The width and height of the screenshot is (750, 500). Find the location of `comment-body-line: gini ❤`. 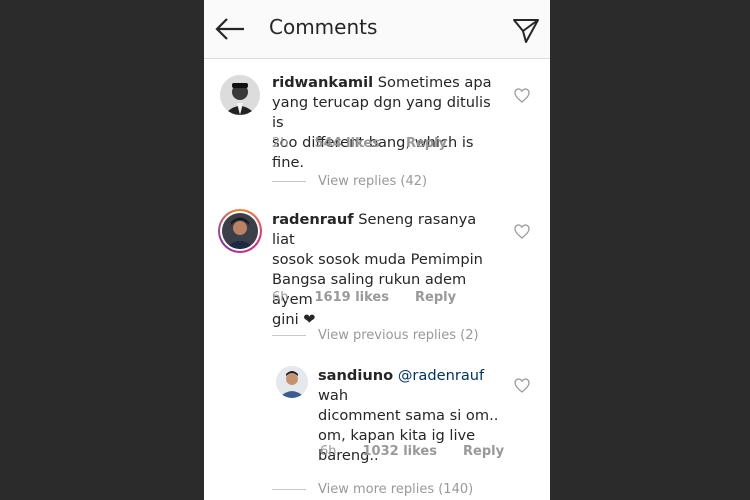

comment-body-line: gini ❤ is located at coordinates (294, 319).